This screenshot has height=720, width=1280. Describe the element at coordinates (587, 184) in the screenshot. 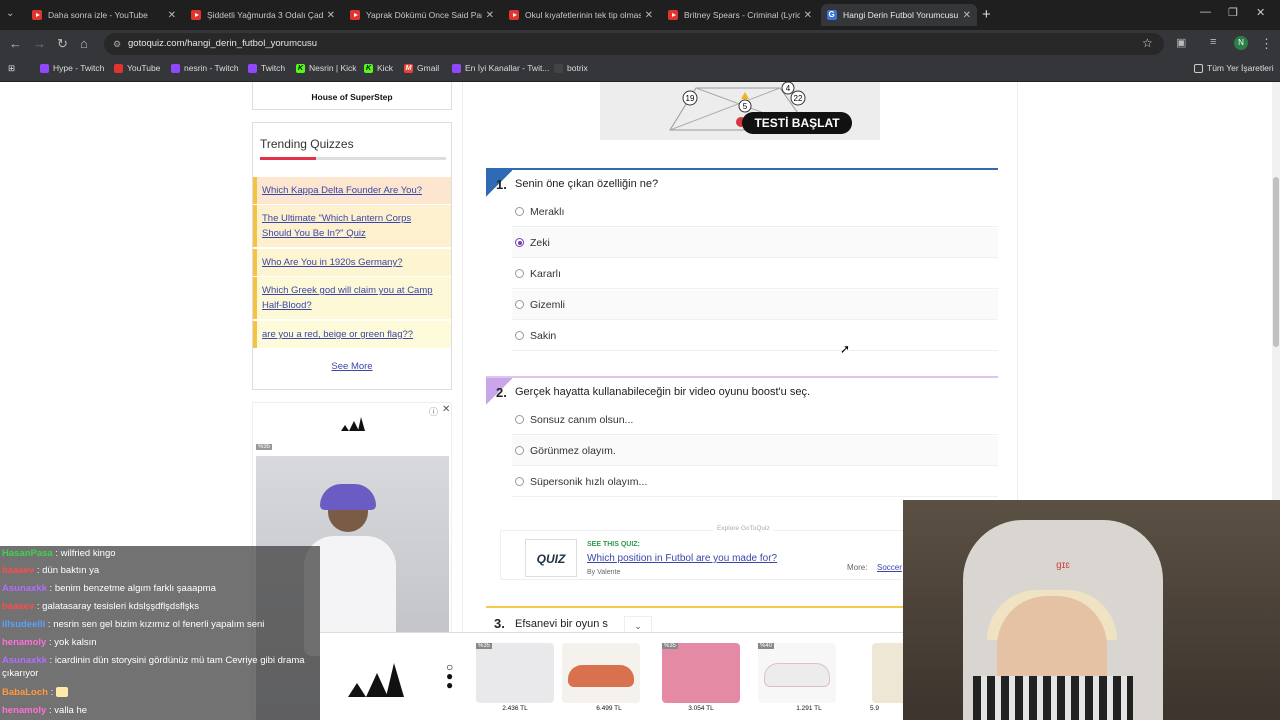

I see `question-1-text: Senin öne çıkan özelliğin ne?` at that location.